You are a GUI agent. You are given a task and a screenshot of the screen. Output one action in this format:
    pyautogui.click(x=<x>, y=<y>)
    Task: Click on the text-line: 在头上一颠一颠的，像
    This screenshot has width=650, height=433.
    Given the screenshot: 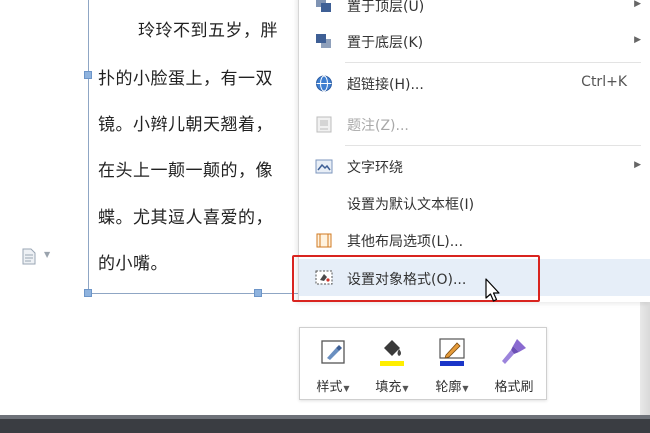 What is the action you would take?
    pyautogui.click(x=185, y=171)
    